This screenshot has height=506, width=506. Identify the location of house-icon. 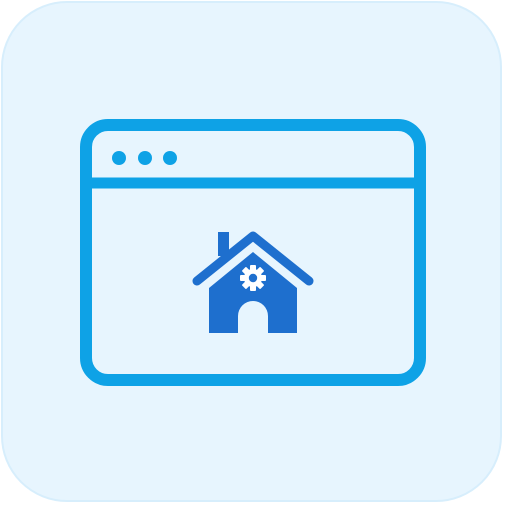
(253, 282).